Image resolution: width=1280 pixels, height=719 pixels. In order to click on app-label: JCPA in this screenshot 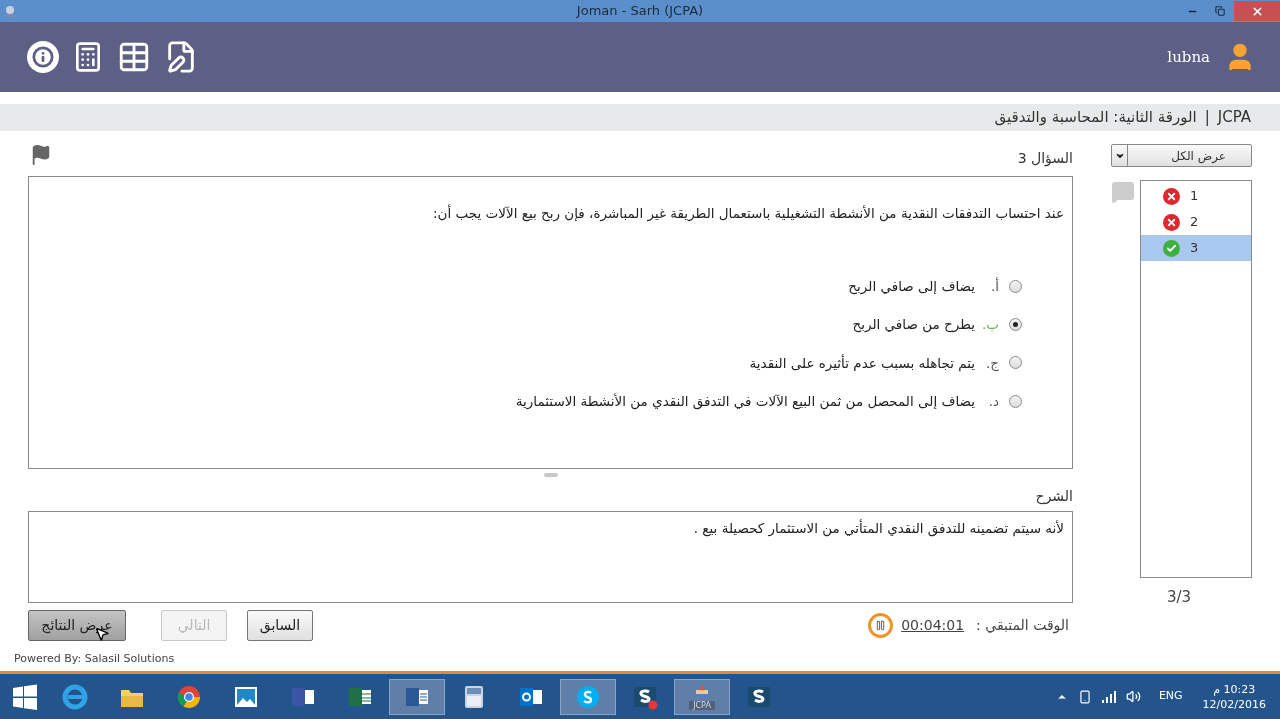, I will do `click(702, 705)`.